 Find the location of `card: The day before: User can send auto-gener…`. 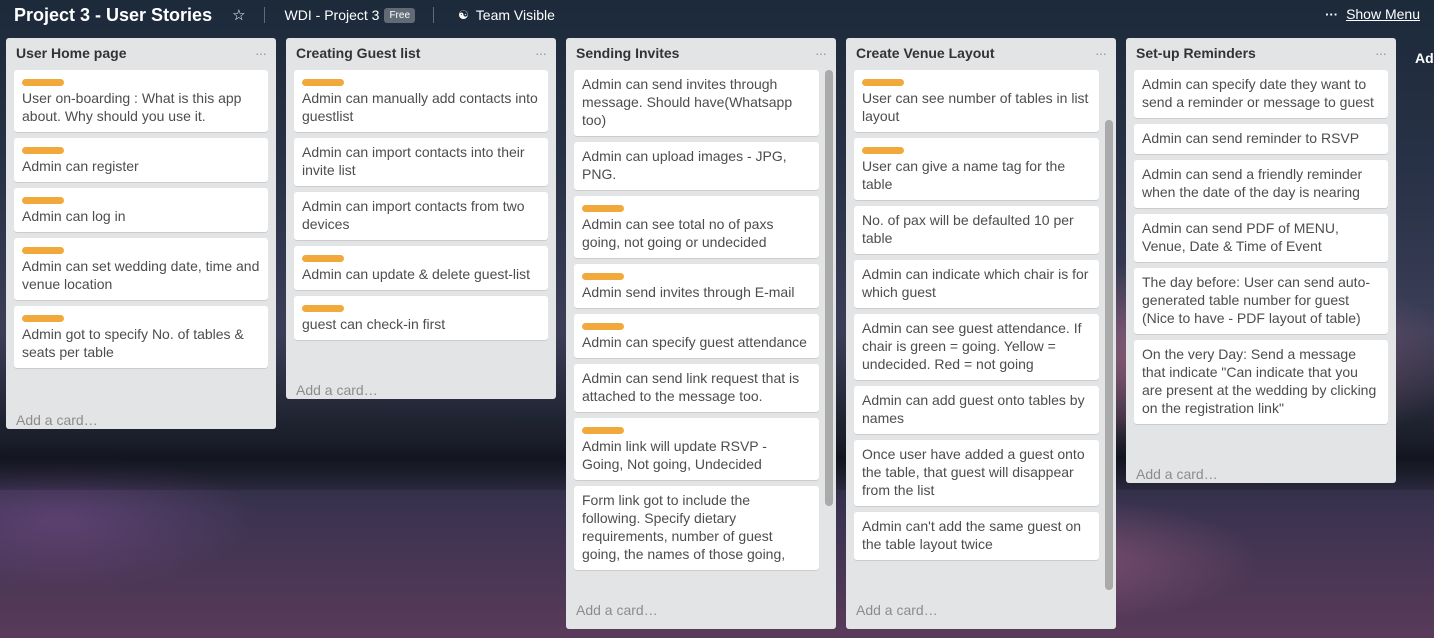

card: The day before: User can send auto-gener… is located at coordinates (1261, 301).